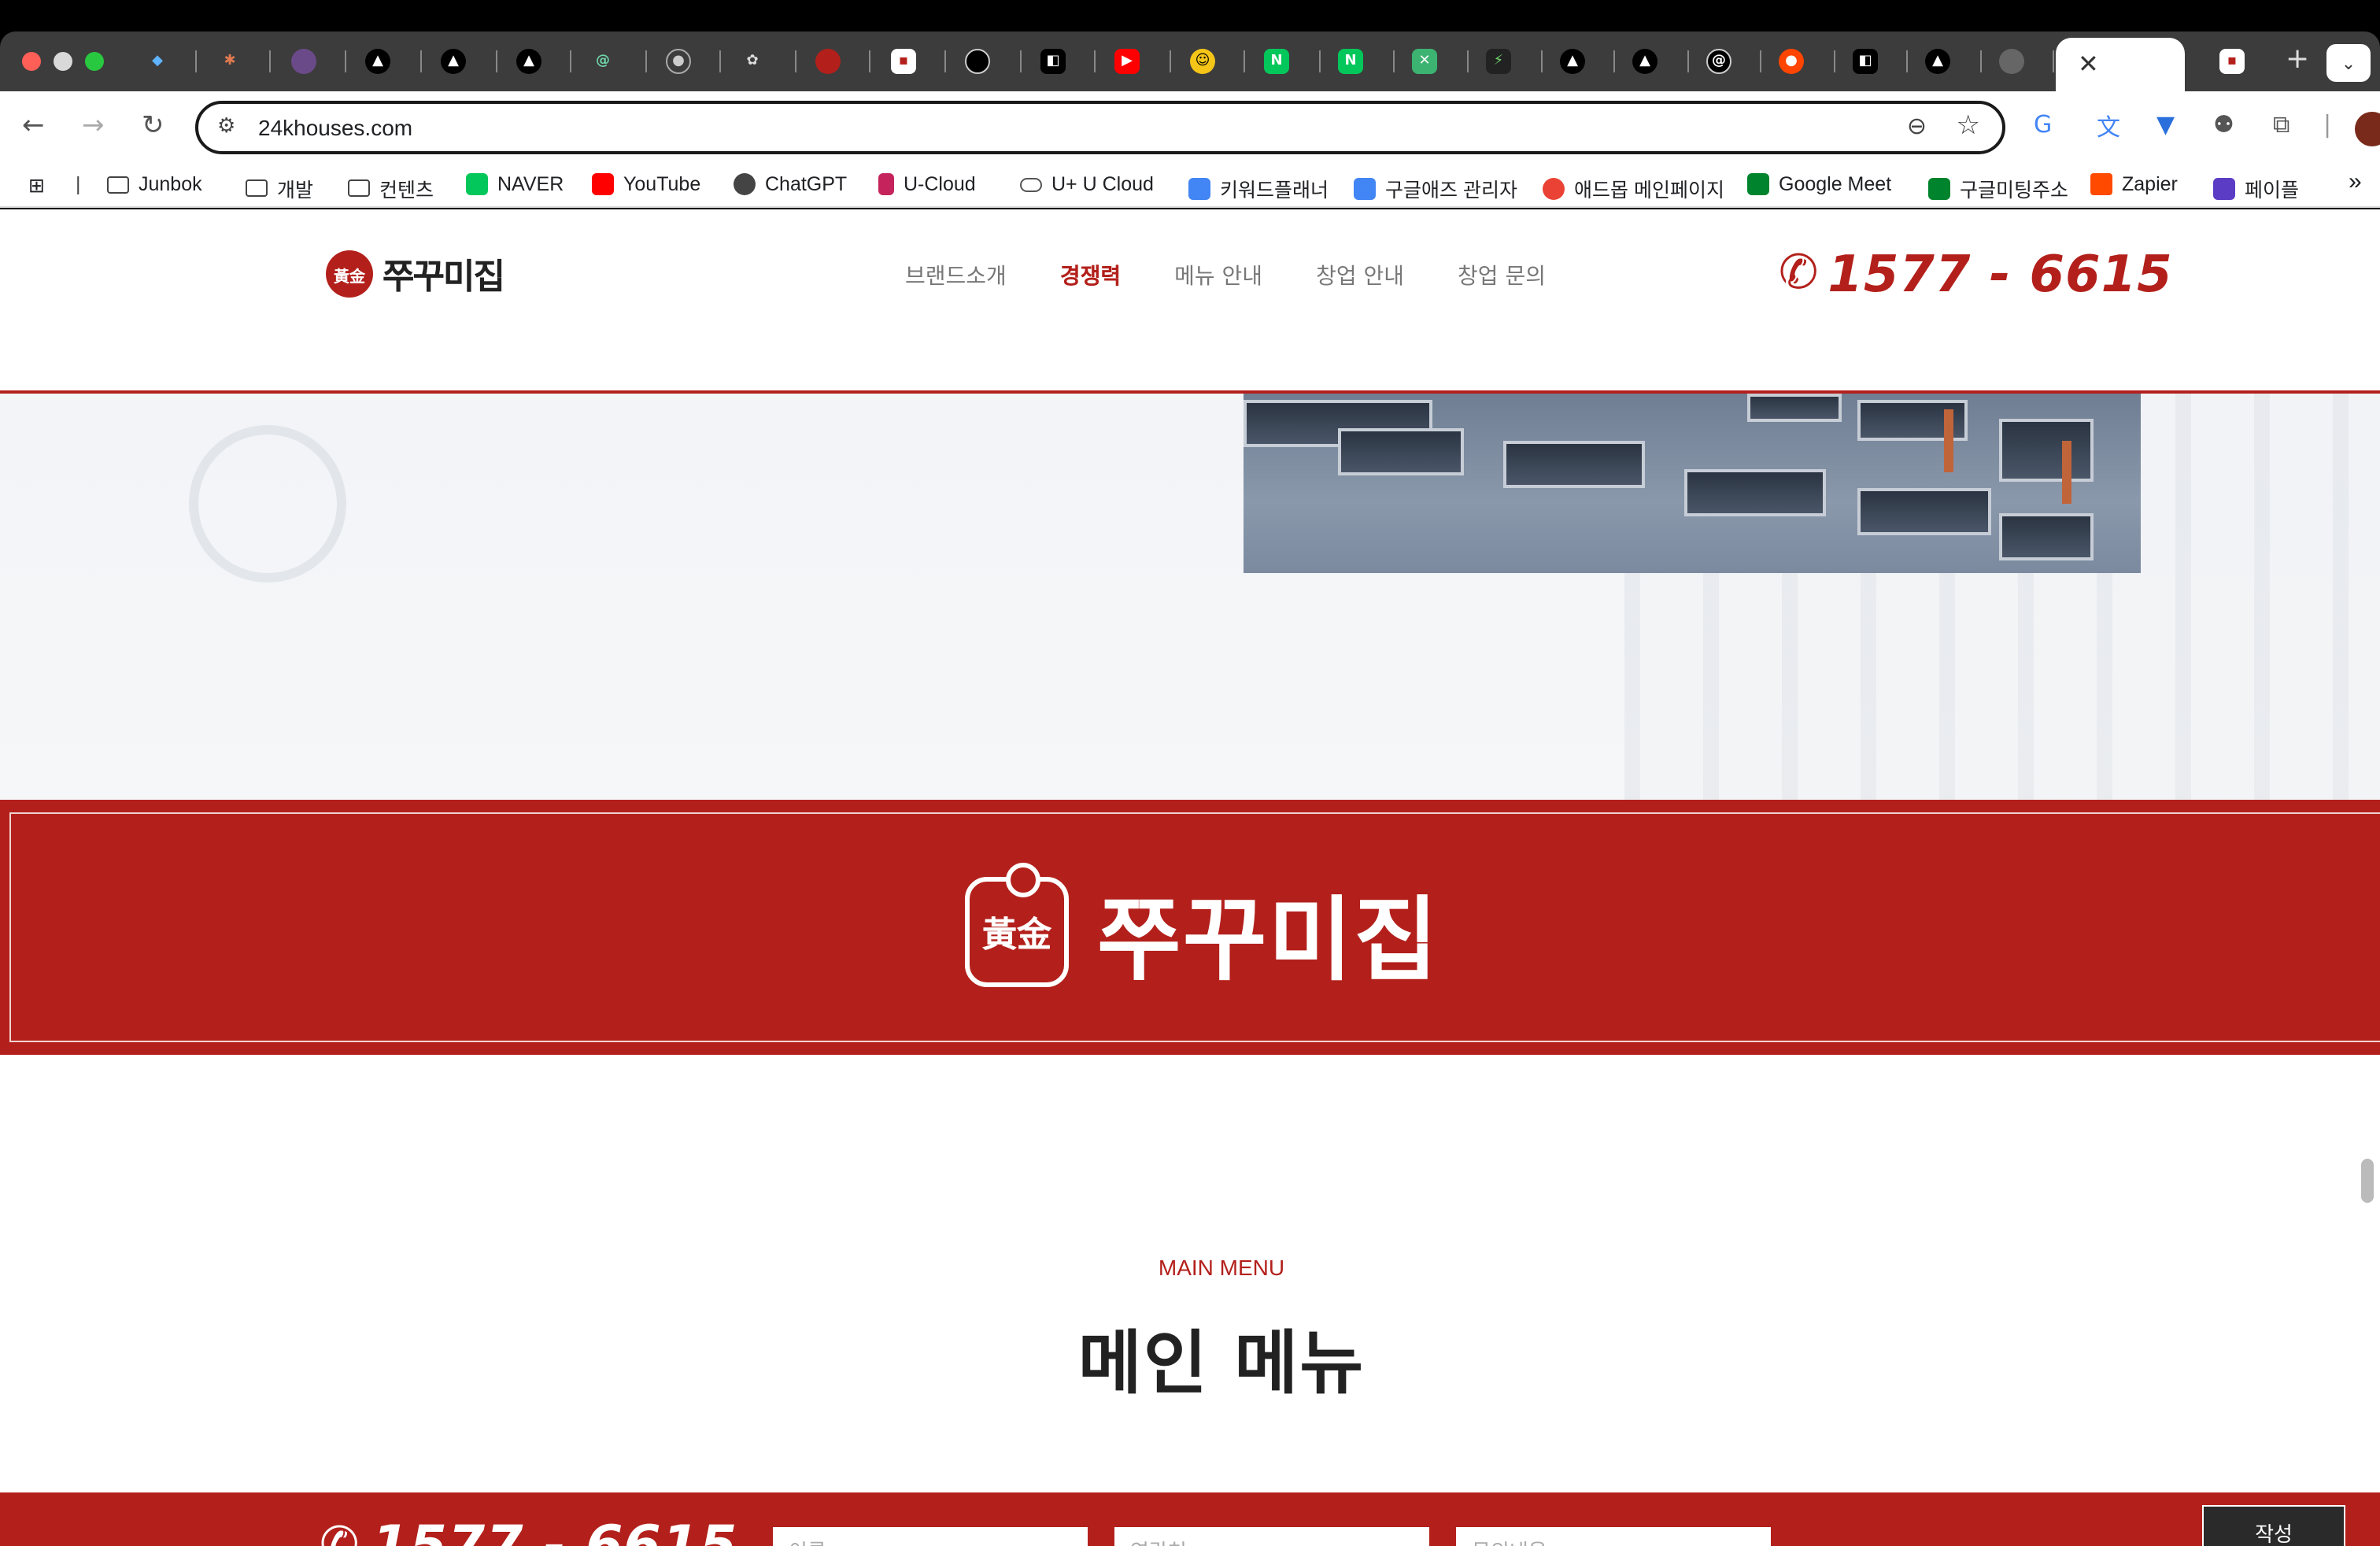  What do you see at coordinates (1502, 275) in the screenshot?
I see `nav-item-startup-inquiry: 창업 문의` at bounding box center [1502, 275].